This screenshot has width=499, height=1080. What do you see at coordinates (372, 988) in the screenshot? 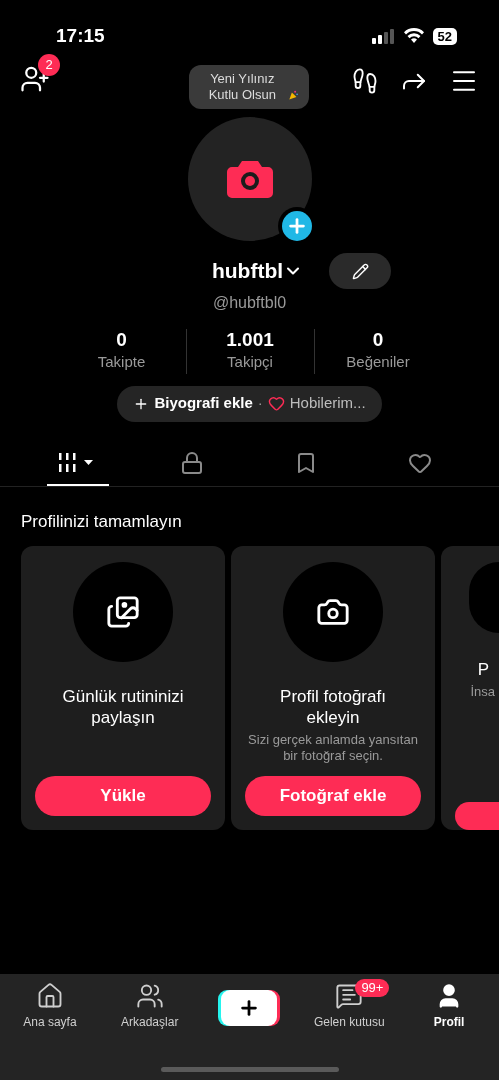
I see `notification-badge: 99+` at bounding box center [372, 988].